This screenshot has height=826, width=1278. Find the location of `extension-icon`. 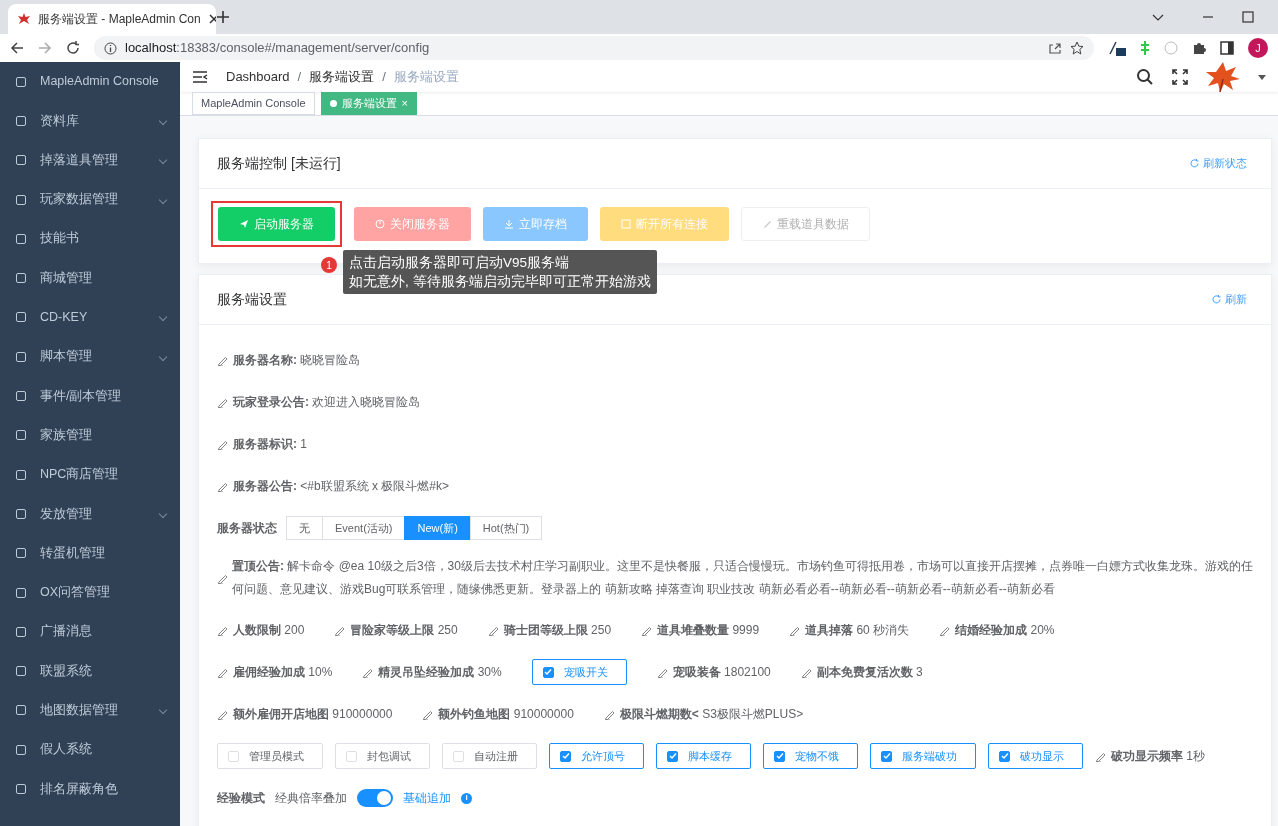

extension-icon is located at coordinates (1117, 48).